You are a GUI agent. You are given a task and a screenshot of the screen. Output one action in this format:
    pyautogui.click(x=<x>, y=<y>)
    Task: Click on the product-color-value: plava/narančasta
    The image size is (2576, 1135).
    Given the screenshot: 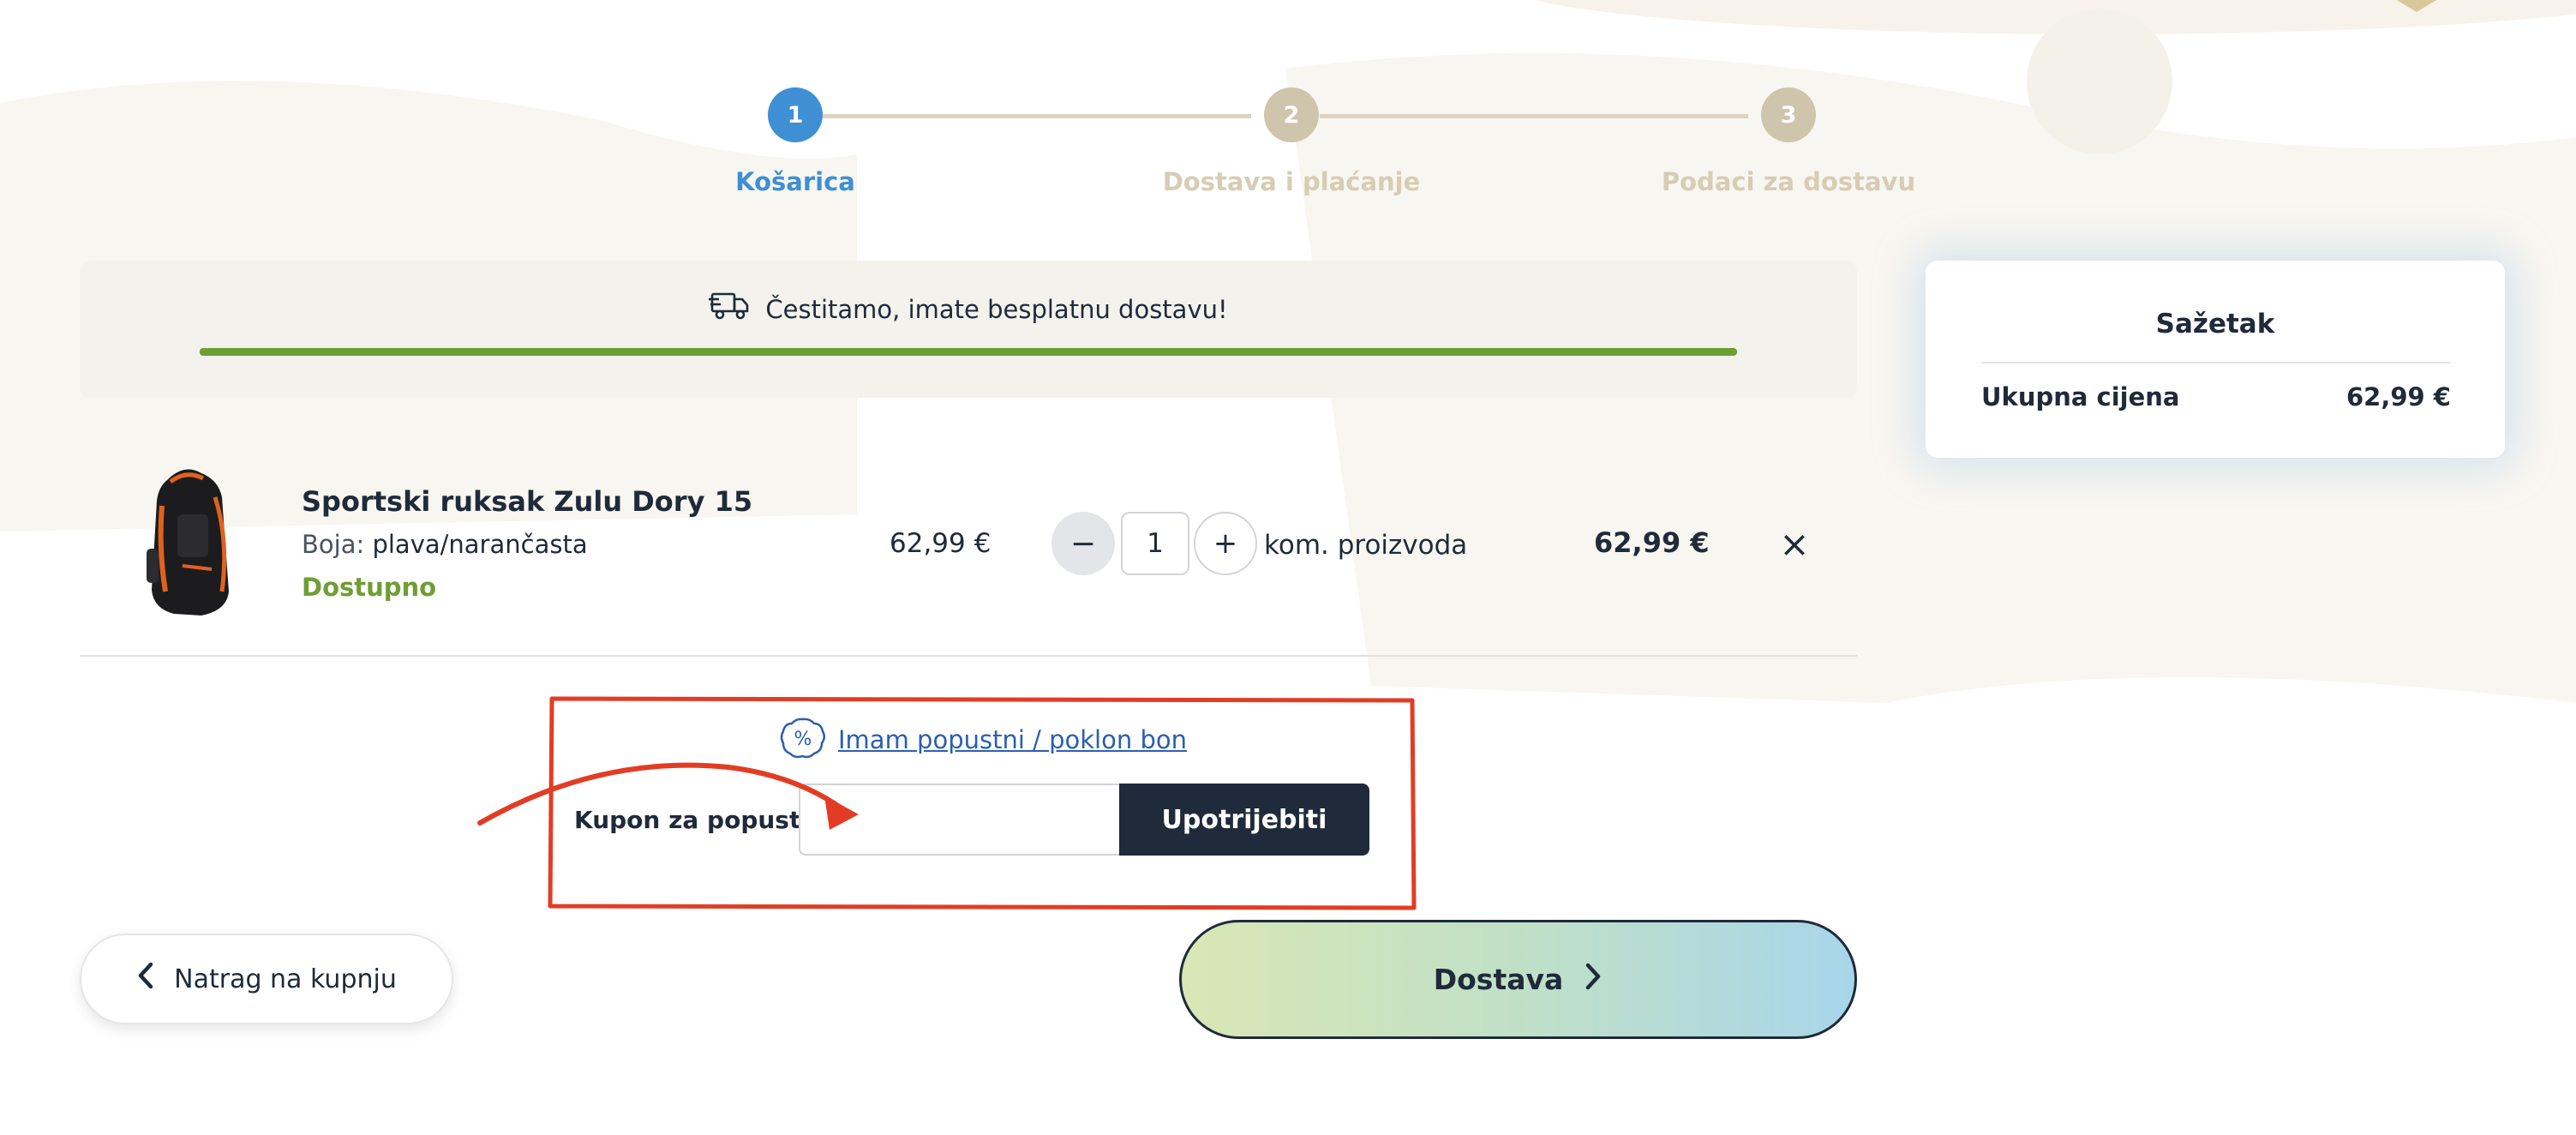 What is the action you would take?
    pyautogui.click(x=480, y=544)
    